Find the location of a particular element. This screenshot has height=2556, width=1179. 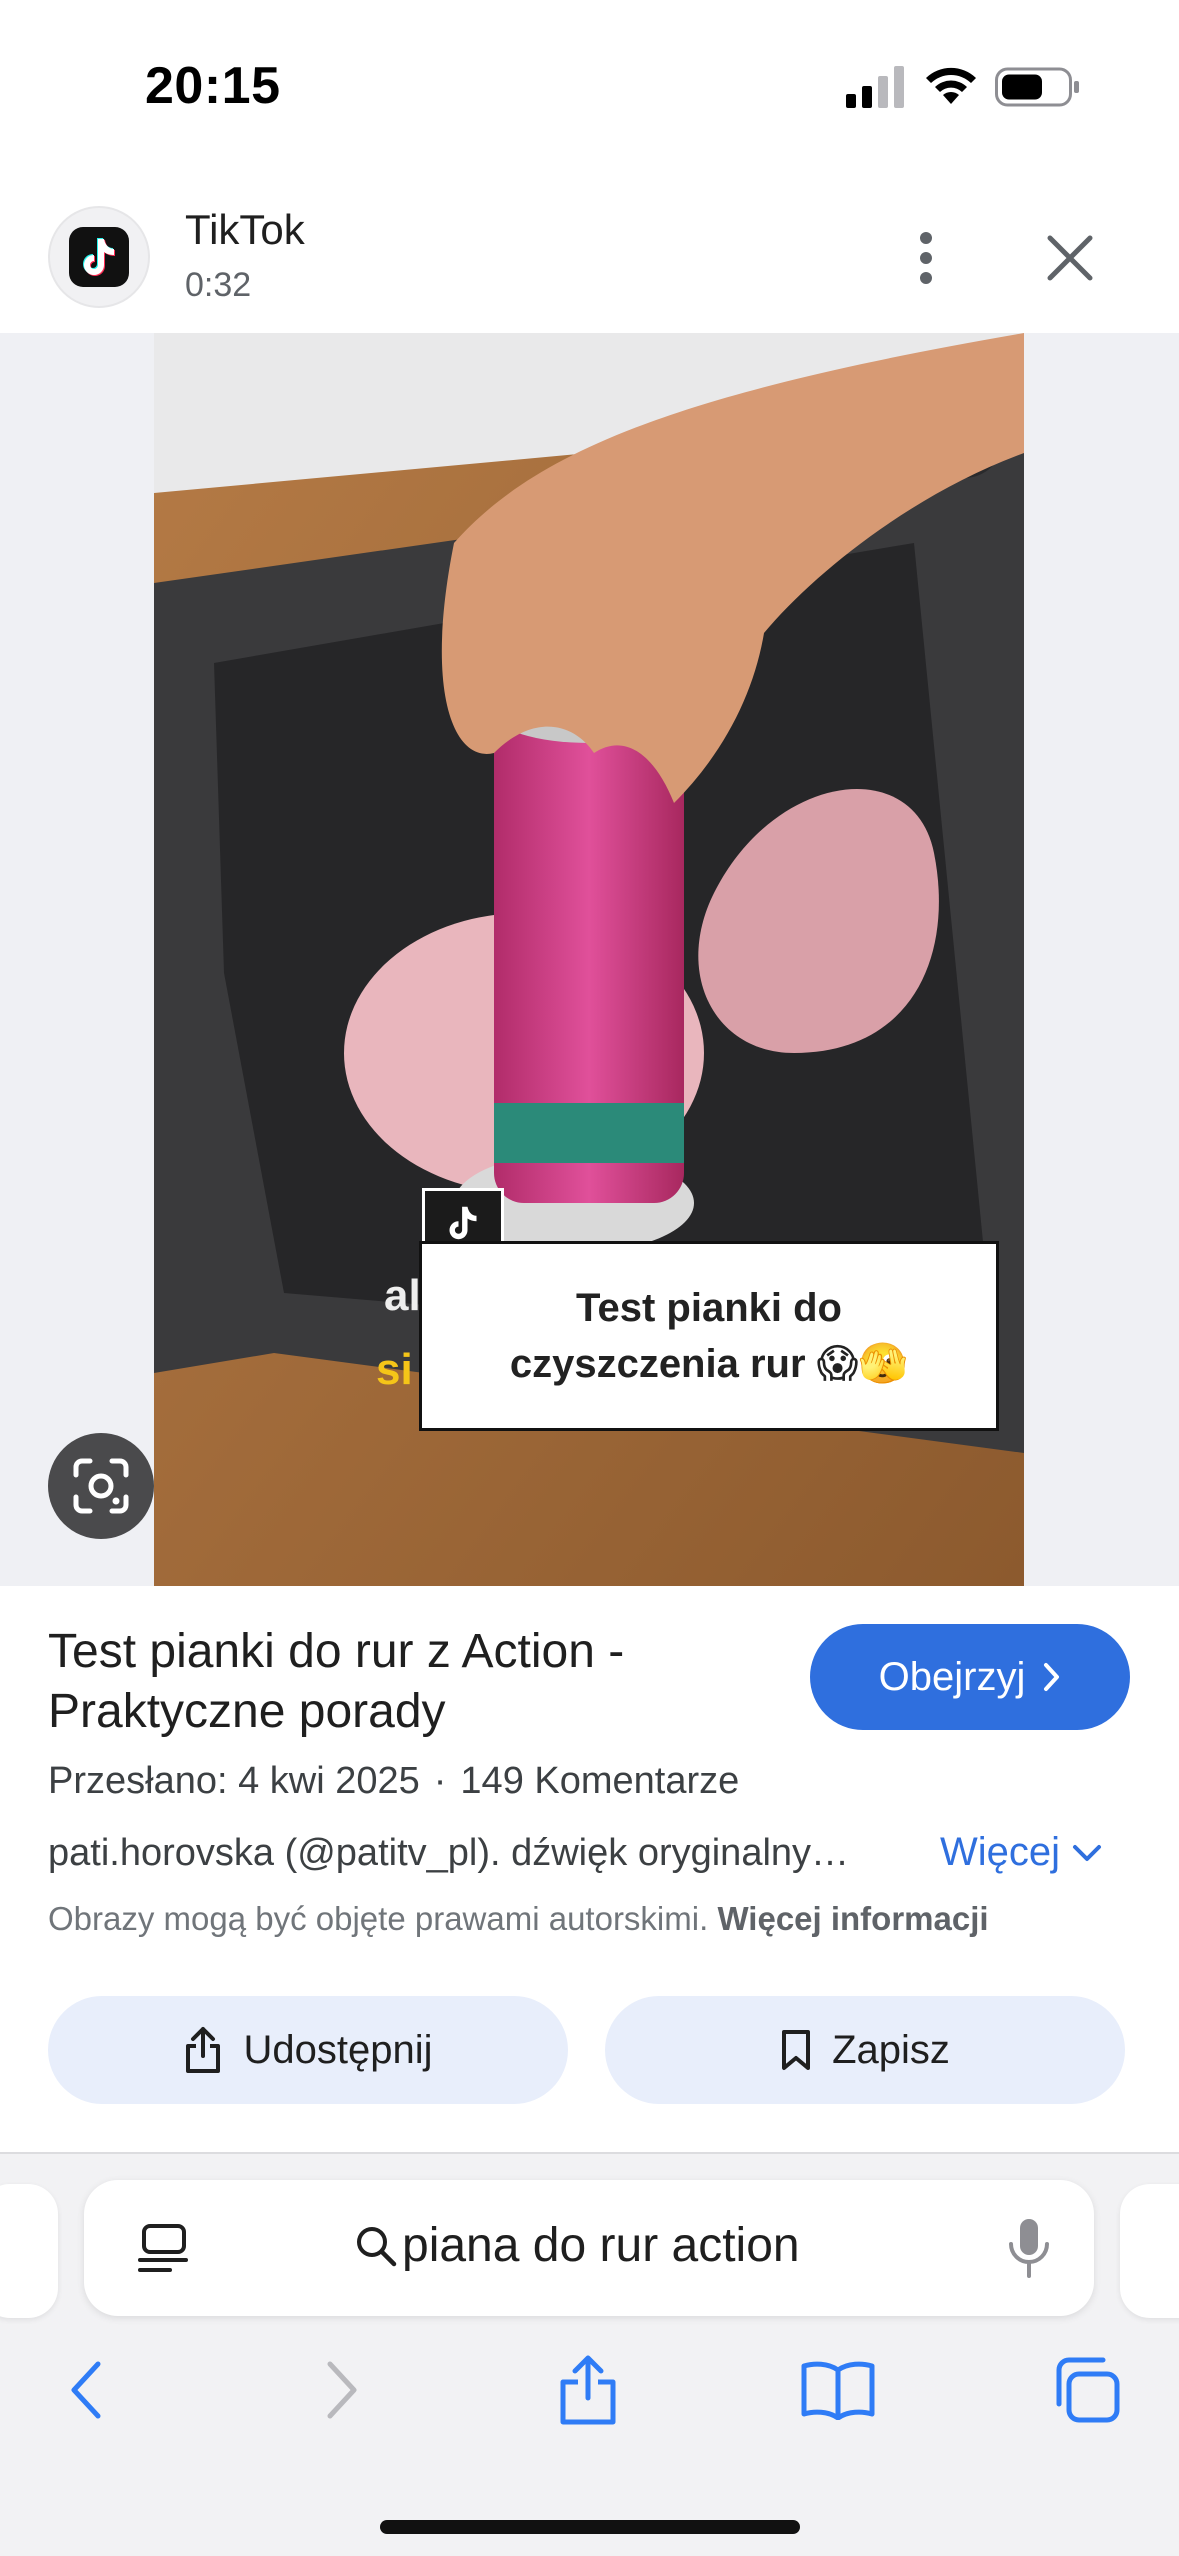

partial-overlay-text-yellow: si is located at coordinates (394, 1369).